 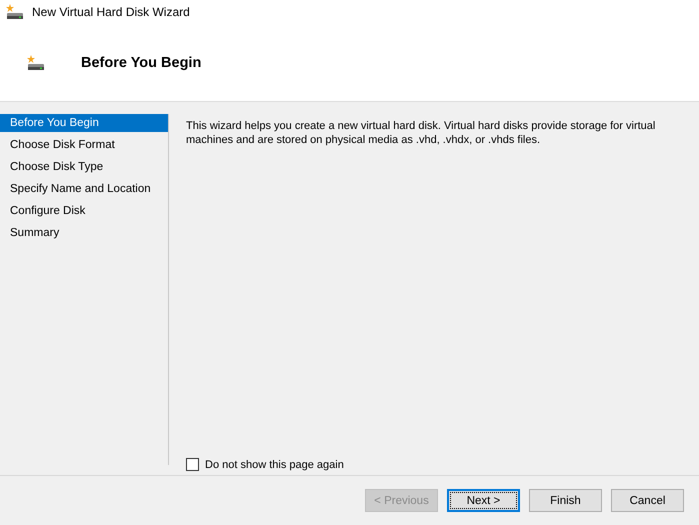 What do you see at coordinates (84, 167) in the screenshot?
I see `wizard-step: Choose Disk Type` at bounding box center [84, 167].